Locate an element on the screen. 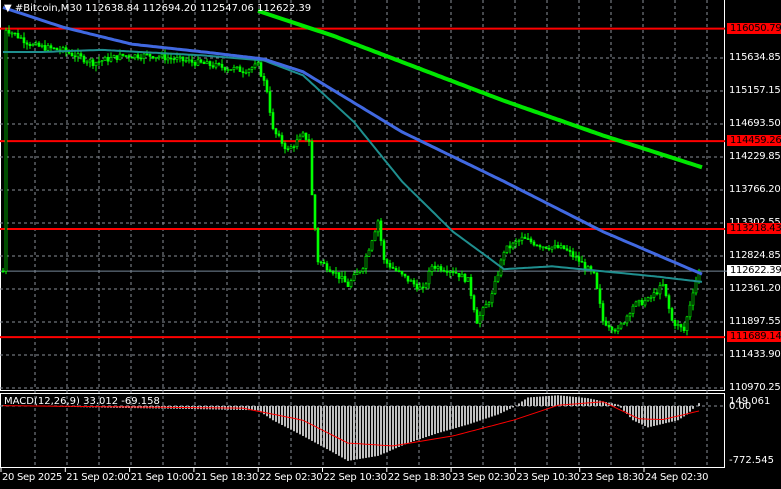 This screenshot has width=781, height=489. ohlc-low: 112547.06 is located at coordinates (226, 8).